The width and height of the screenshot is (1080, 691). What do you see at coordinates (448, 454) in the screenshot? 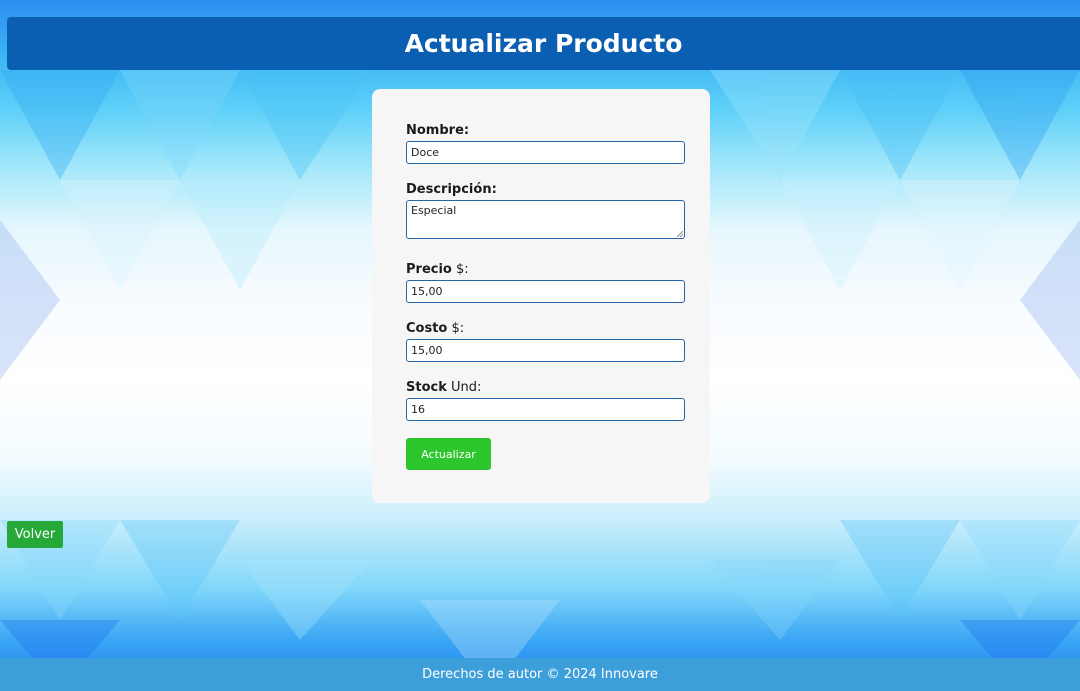
I see `update-button: Actualizar` at bounding box center [448, 454].